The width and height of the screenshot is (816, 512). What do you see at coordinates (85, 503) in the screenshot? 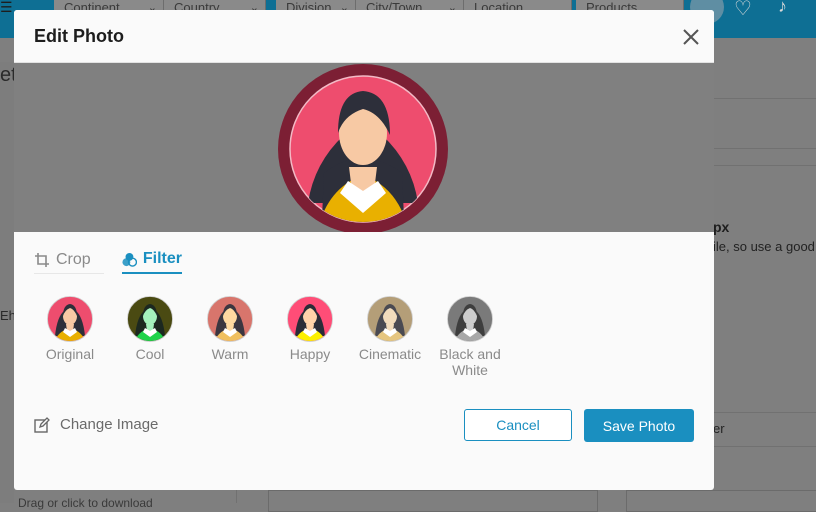
I see `background-upload-hint: Drag or click to download` at bounding box center [85, 503].